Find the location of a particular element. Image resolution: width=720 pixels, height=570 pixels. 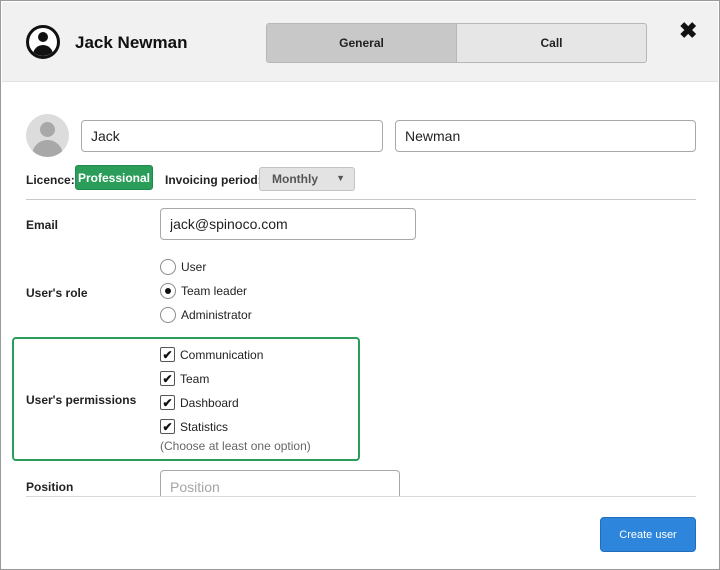

role-option-administrator: Administrator is located at coordinates (206, 315).